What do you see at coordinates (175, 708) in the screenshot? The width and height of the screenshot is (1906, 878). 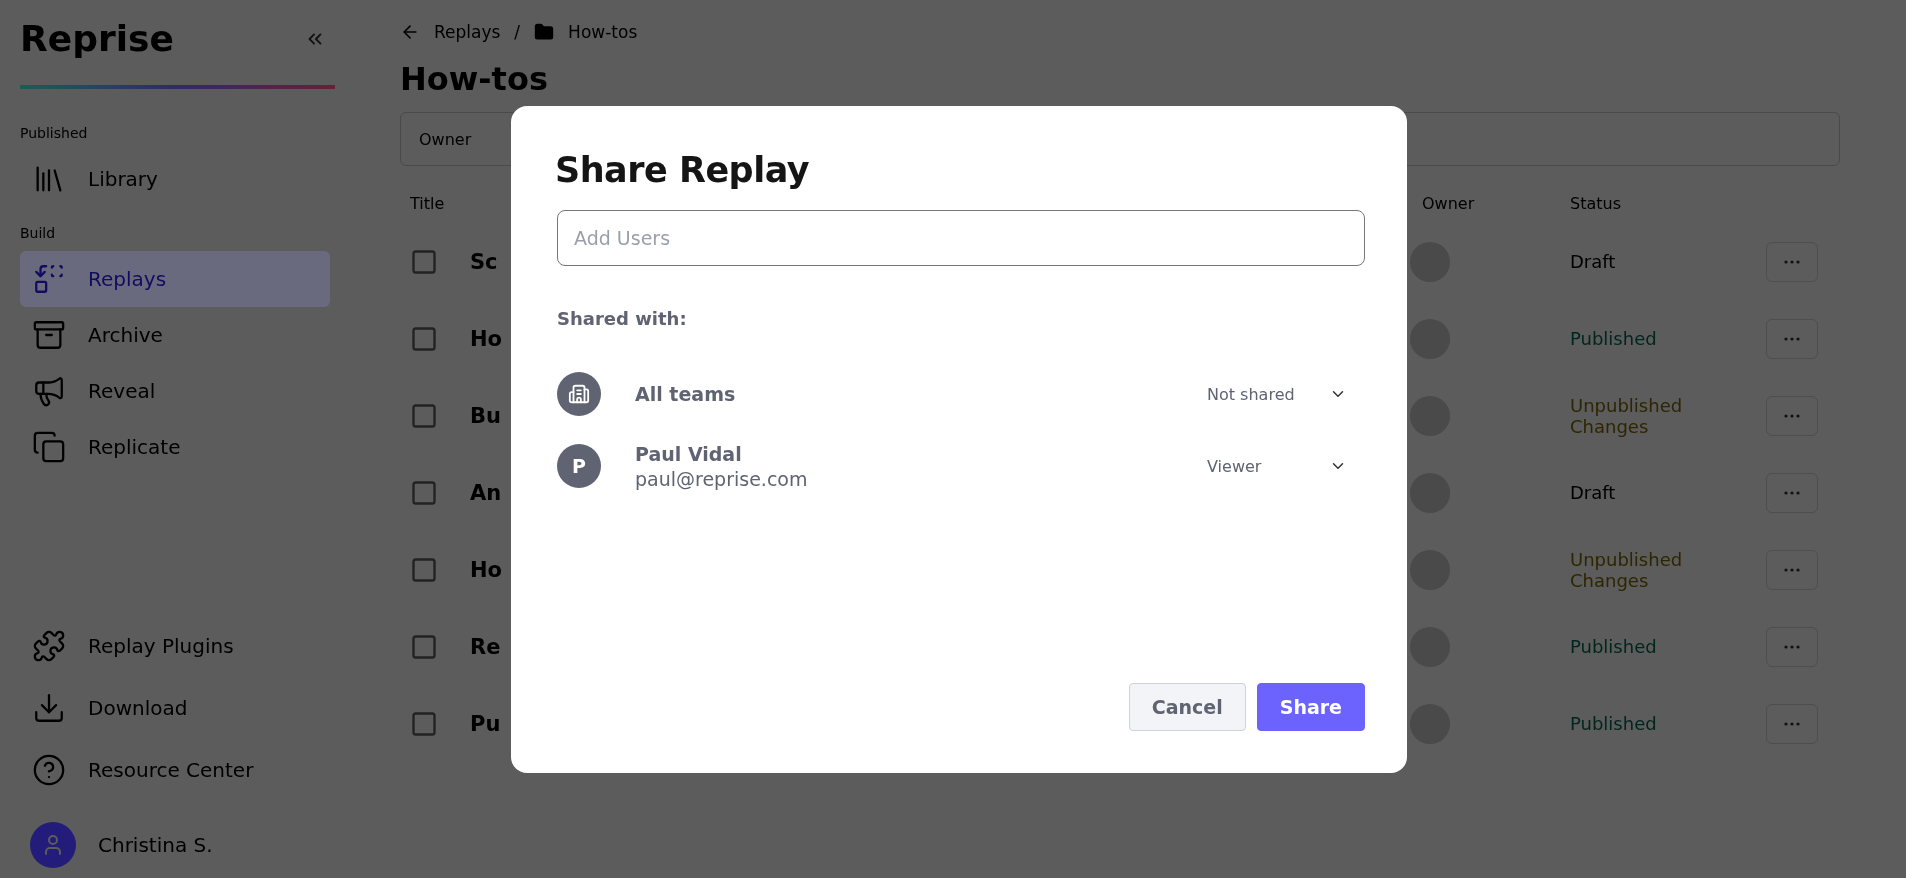 I see `sidebar-item: Download` at bounding box center [175, 708].